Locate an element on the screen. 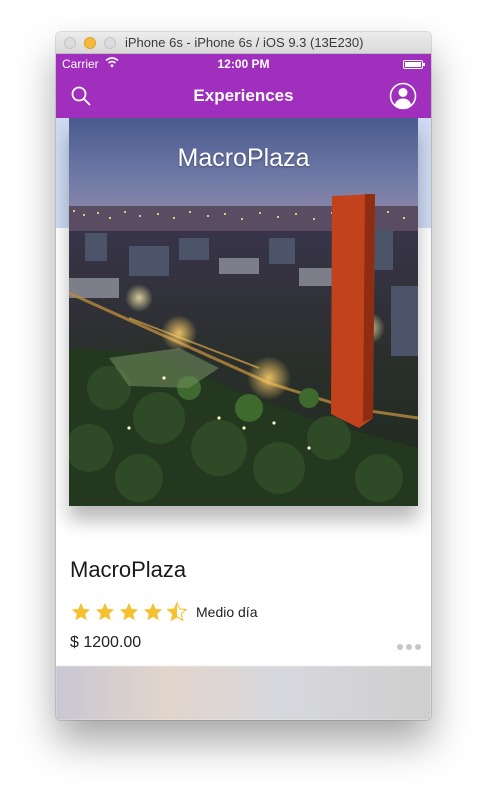  hero-title: MacroPlaza is located at coordinates (243, 158).